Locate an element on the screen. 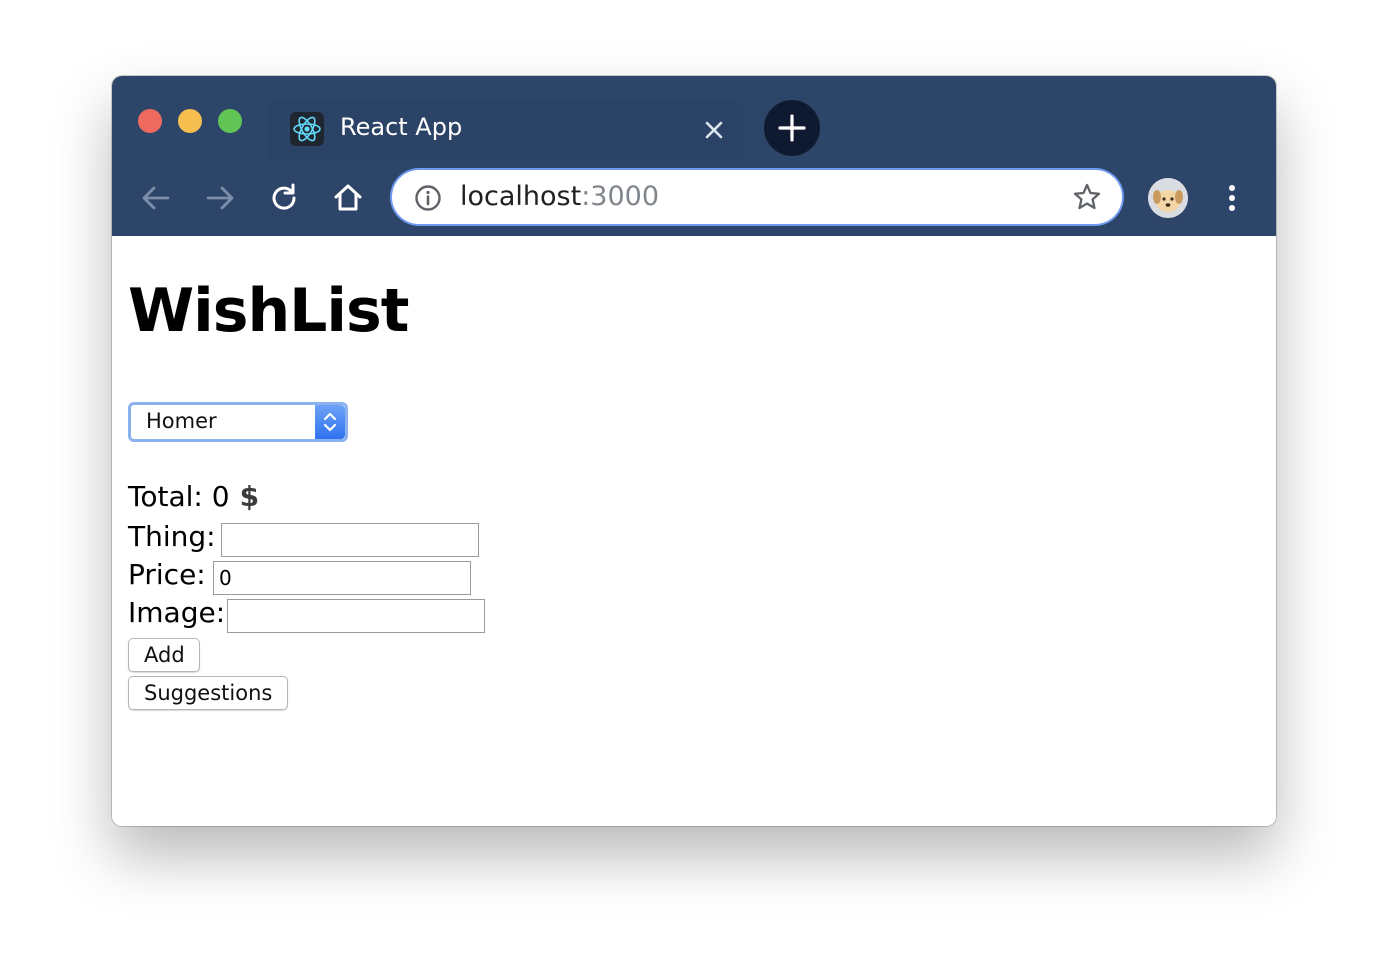  home-icon is located at coordinates (348, 198).